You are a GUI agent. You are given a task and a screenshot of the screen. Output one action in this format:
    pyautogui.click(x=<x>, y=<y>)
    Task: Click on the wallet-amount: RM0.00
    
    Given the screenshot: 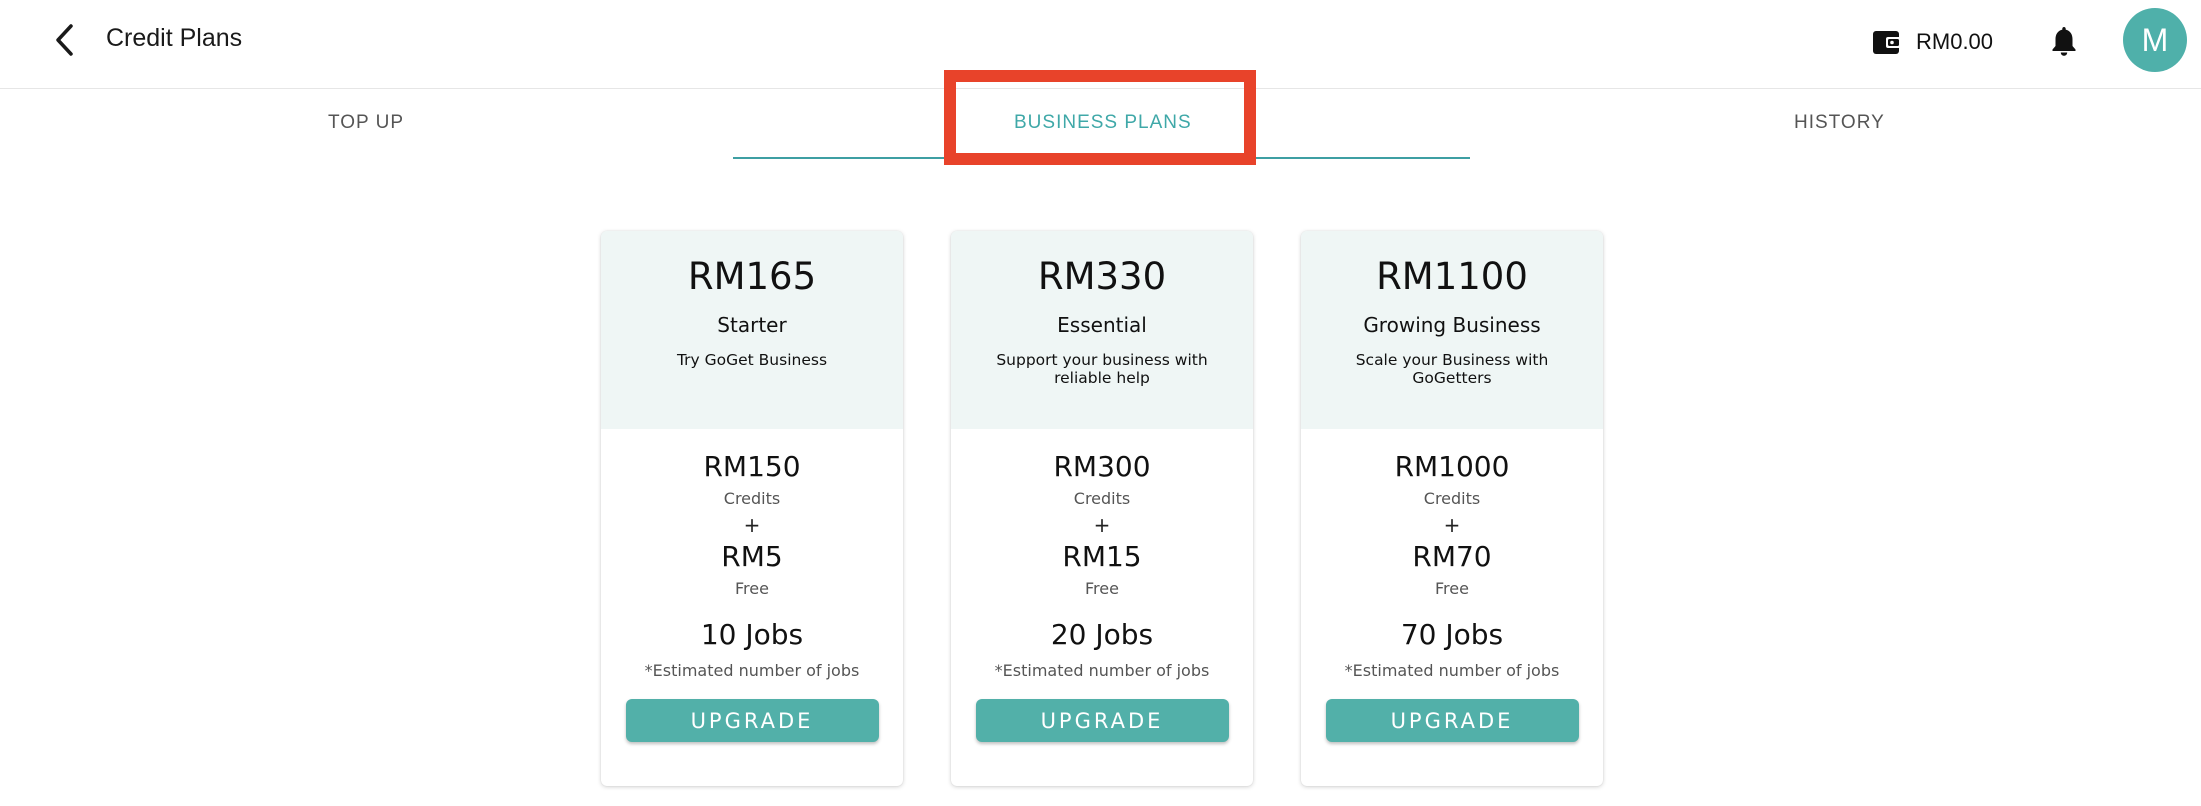 What is the action you would take?
    pyautogui.click(x=1955, y=41)
    